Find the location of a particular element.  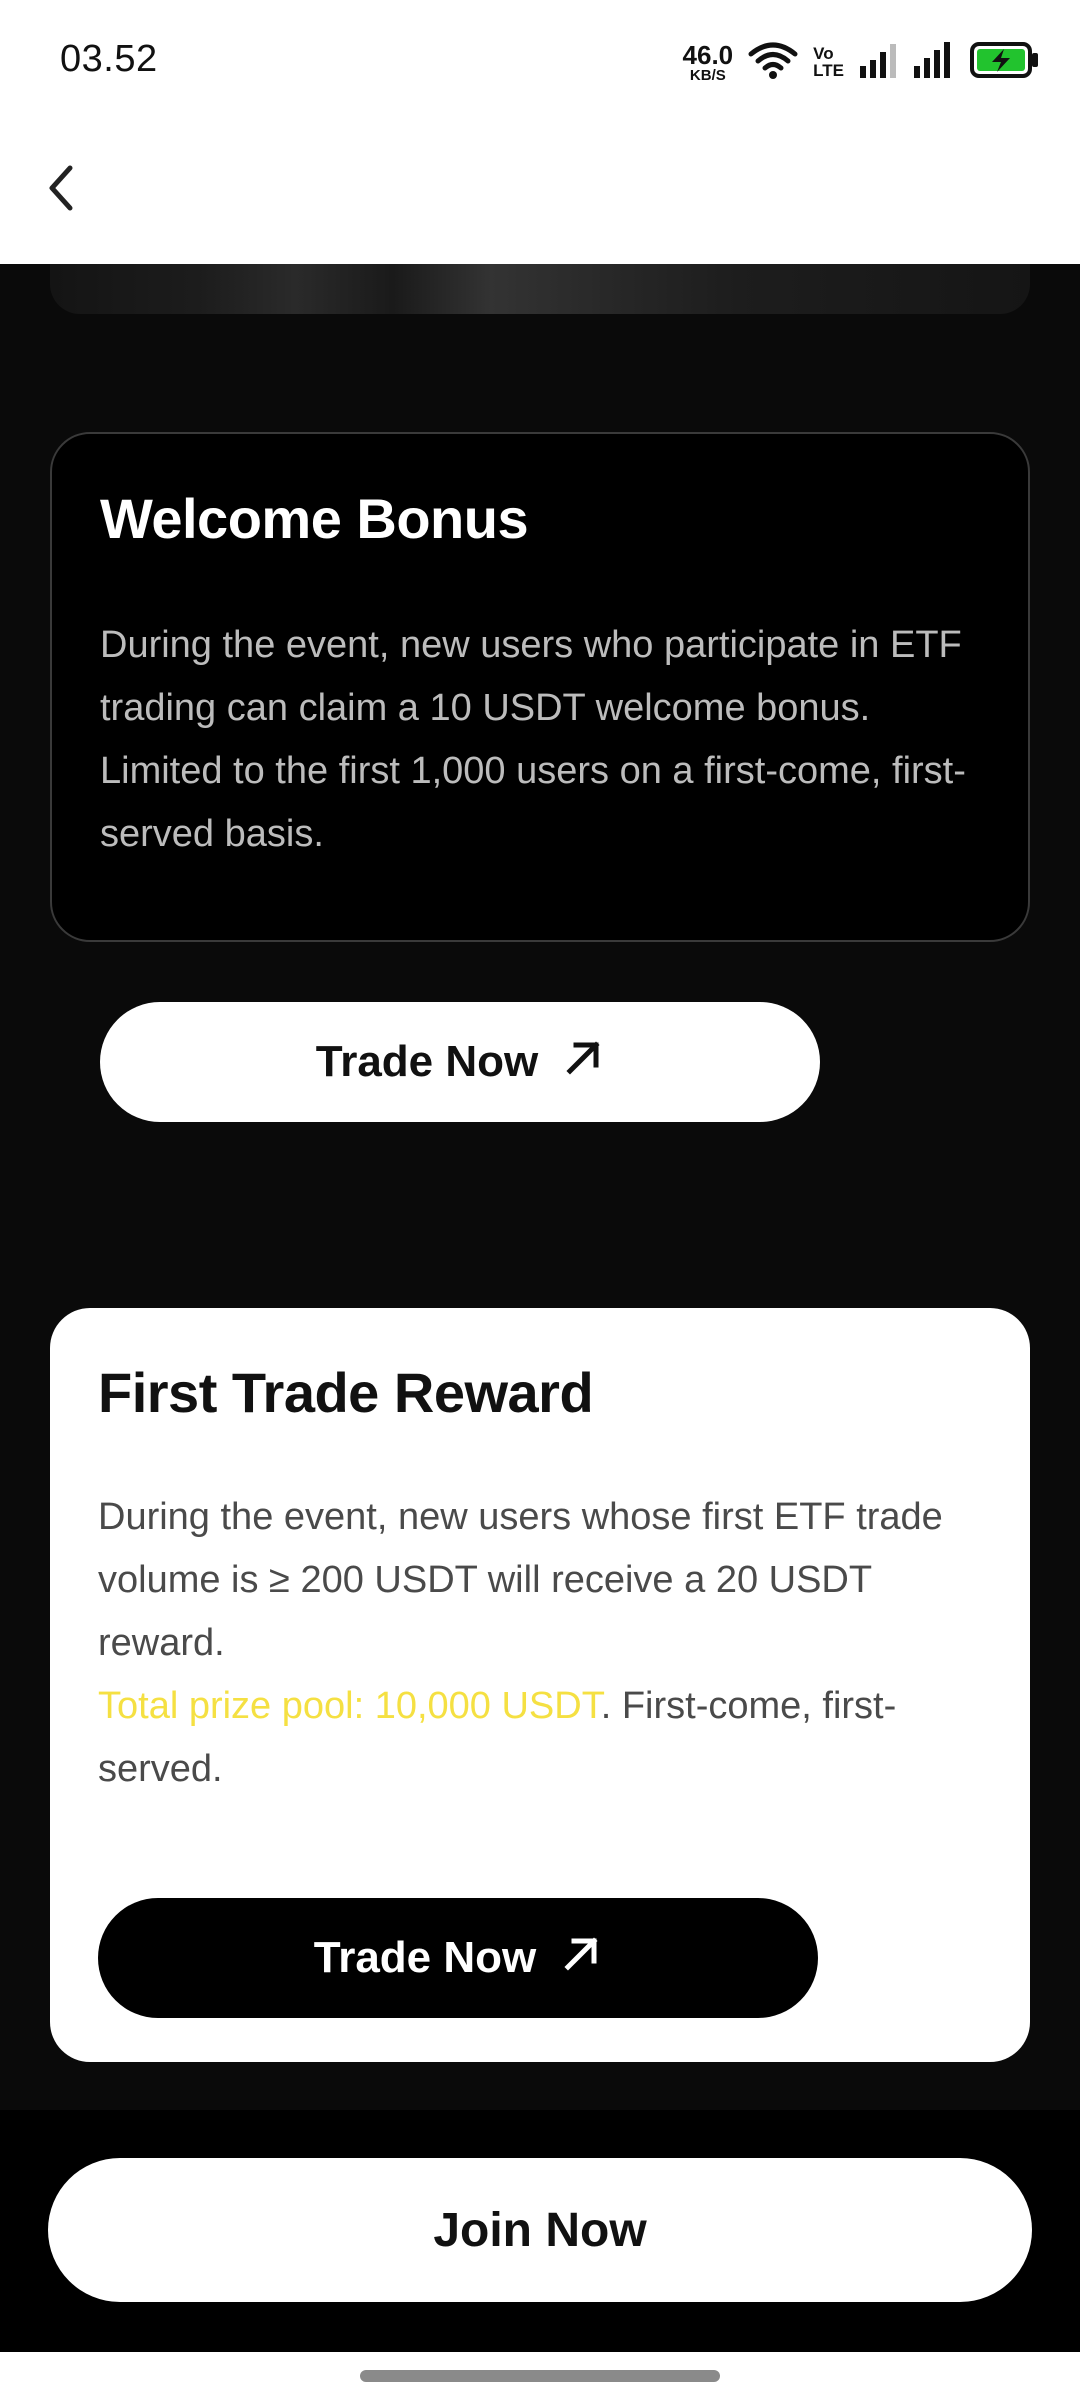

status-time: 03.52 is located at coordinates (109, 59).